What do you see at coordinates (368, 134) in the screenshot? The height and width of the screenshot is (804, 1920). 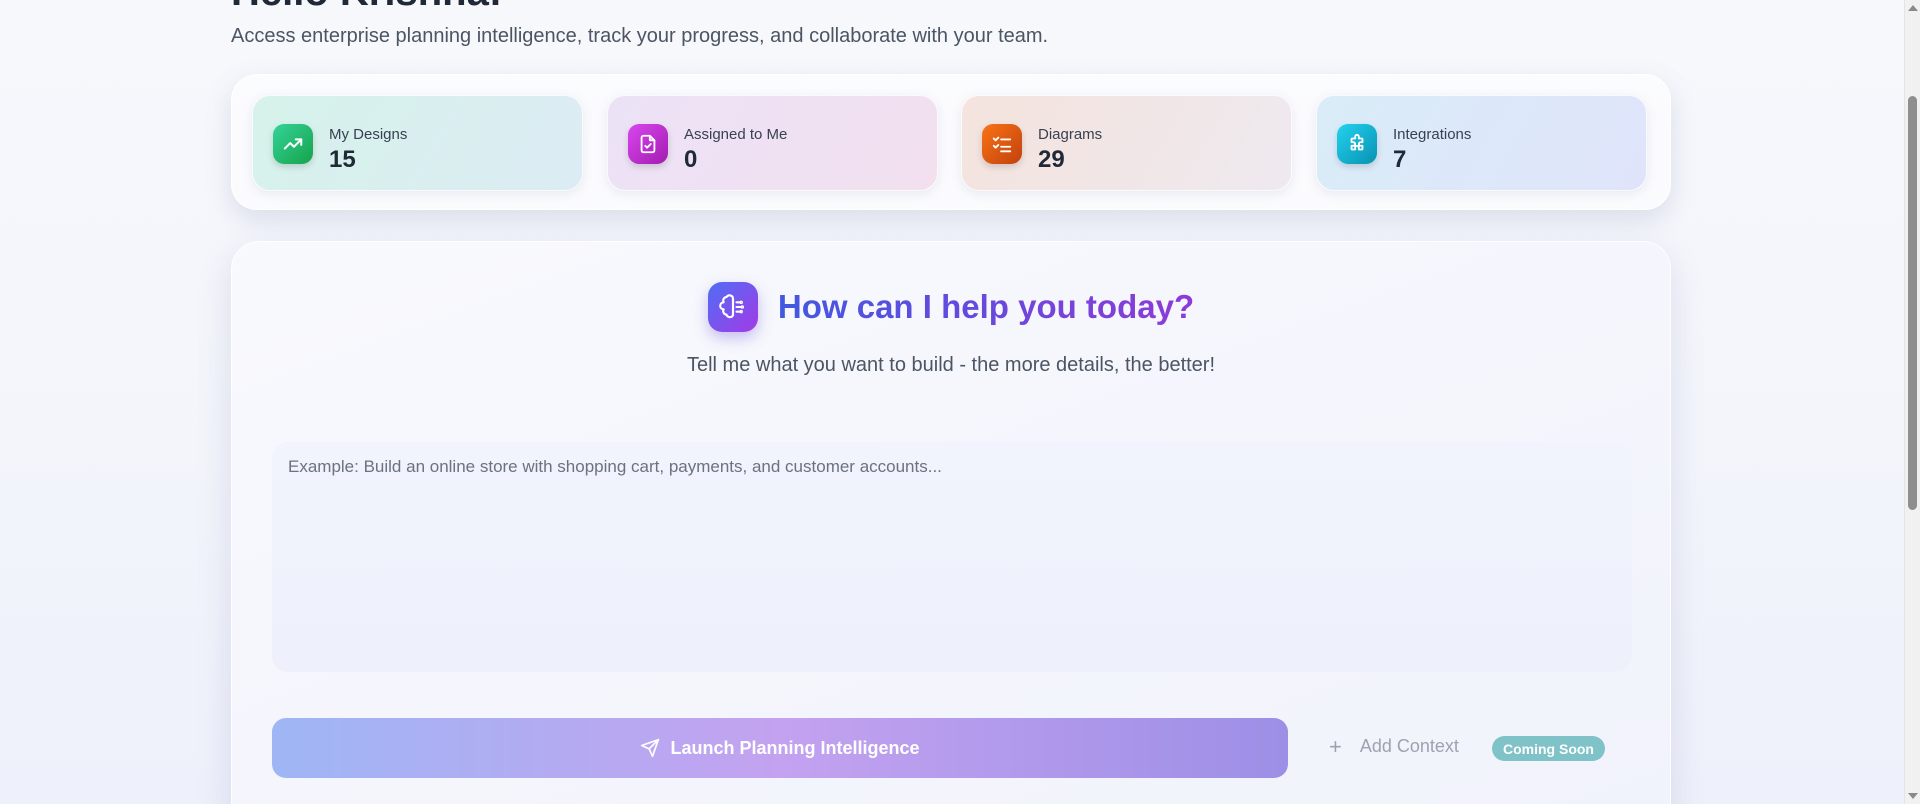 I see `stat-label: My Designs` at bounding box center [368, 134].